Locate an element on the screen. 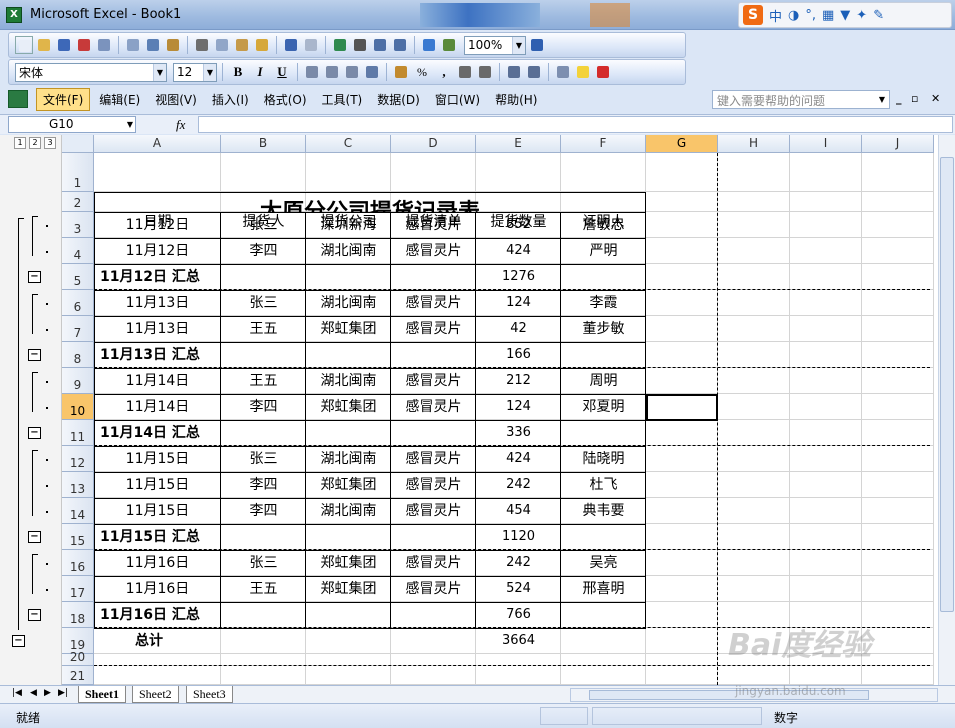 This screenshot has height=728, width=955. font-select: 宋体 ▼ is located at coordinates (91, 72).